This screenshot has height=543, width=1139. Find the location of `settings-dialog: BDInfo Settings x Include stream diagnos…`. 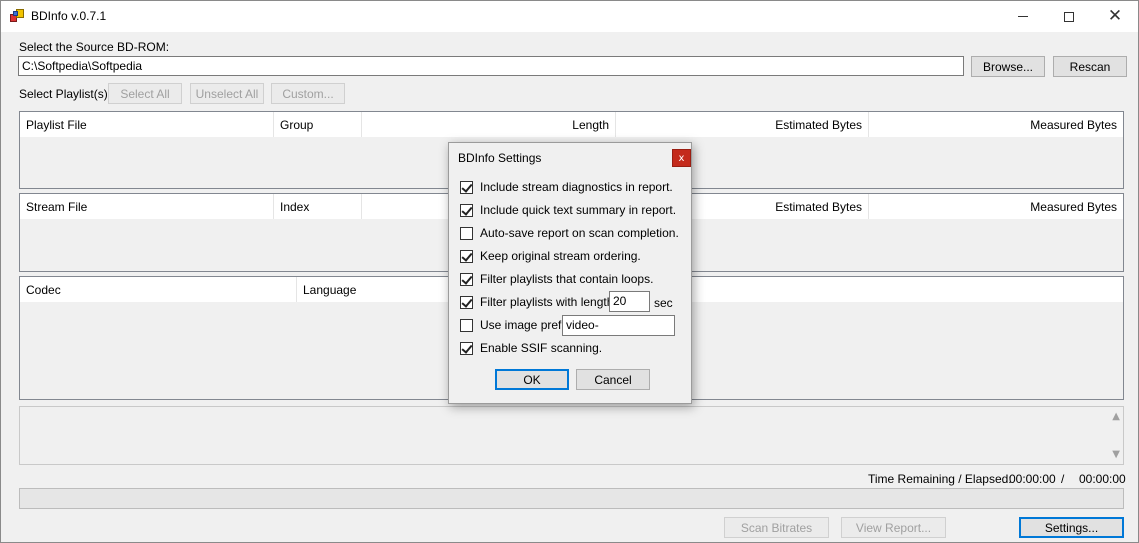

settings-dialog: BDInfo Settings x Include stream diagnos… is located at coordinates (570, 273).